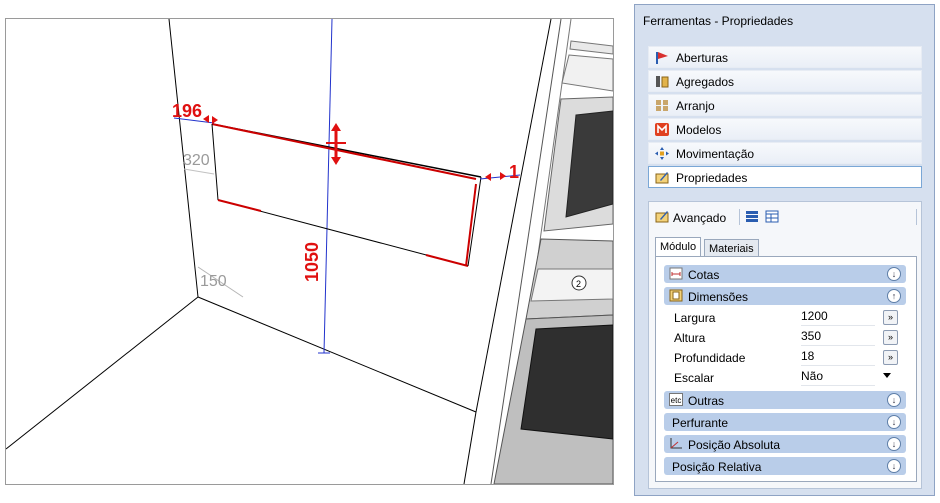 This screenshot has width=940, height=503. I want to click on escalar-select: Não, so click(838, 377).